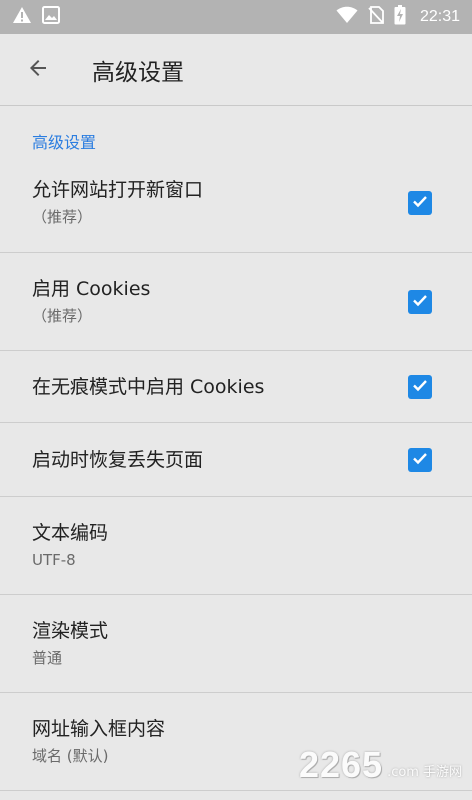 Image resolution: width=472 pixels, height=800 pixels. What do you see at coordinates (70, 533) in the screenshot?
I see `setting-title: 文本编码` at bounding box center [70, 533].